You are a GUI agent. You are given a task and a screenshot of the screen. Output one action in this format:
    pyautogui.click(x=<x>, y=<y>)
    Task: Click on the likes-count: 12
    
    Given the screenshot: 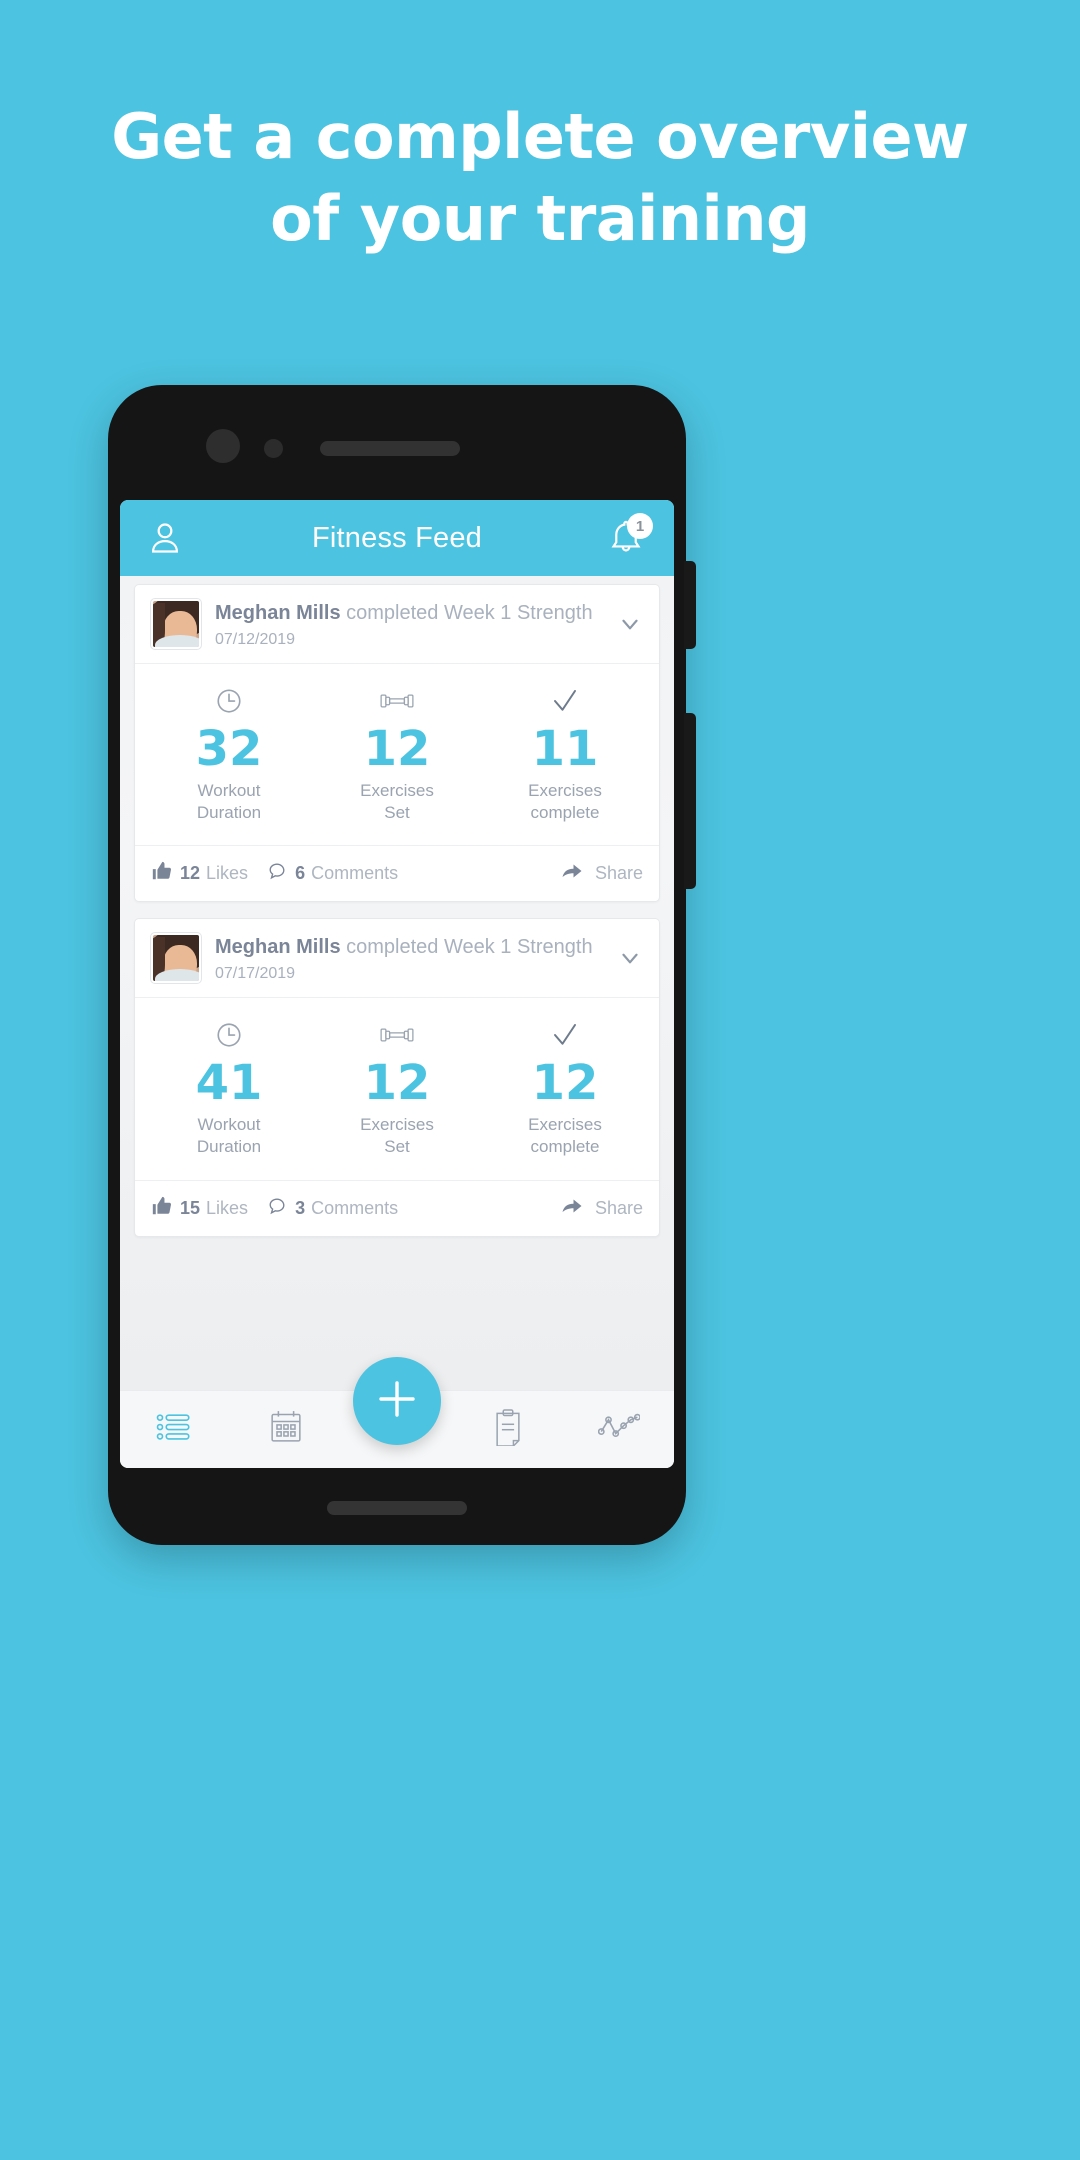 What is the action you would take?
    pyautogui.click(x=190, y=873)
    